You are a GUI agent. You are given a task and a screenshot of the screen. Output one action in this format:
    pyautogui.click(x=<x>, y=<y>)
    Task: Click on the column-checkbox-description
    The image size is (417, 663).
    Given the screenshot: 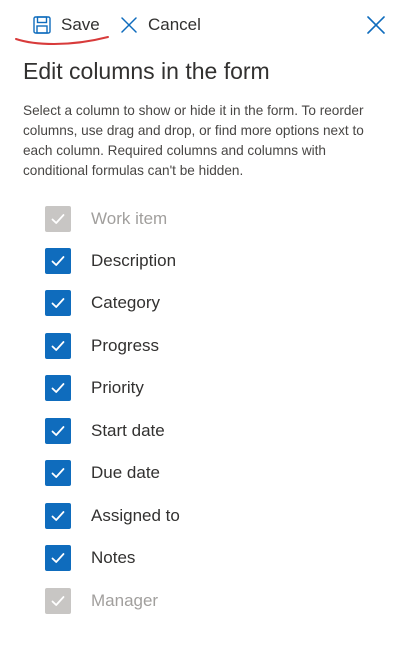 What is the action you would take?
    pyautogui.click(x=58, y=261)
    